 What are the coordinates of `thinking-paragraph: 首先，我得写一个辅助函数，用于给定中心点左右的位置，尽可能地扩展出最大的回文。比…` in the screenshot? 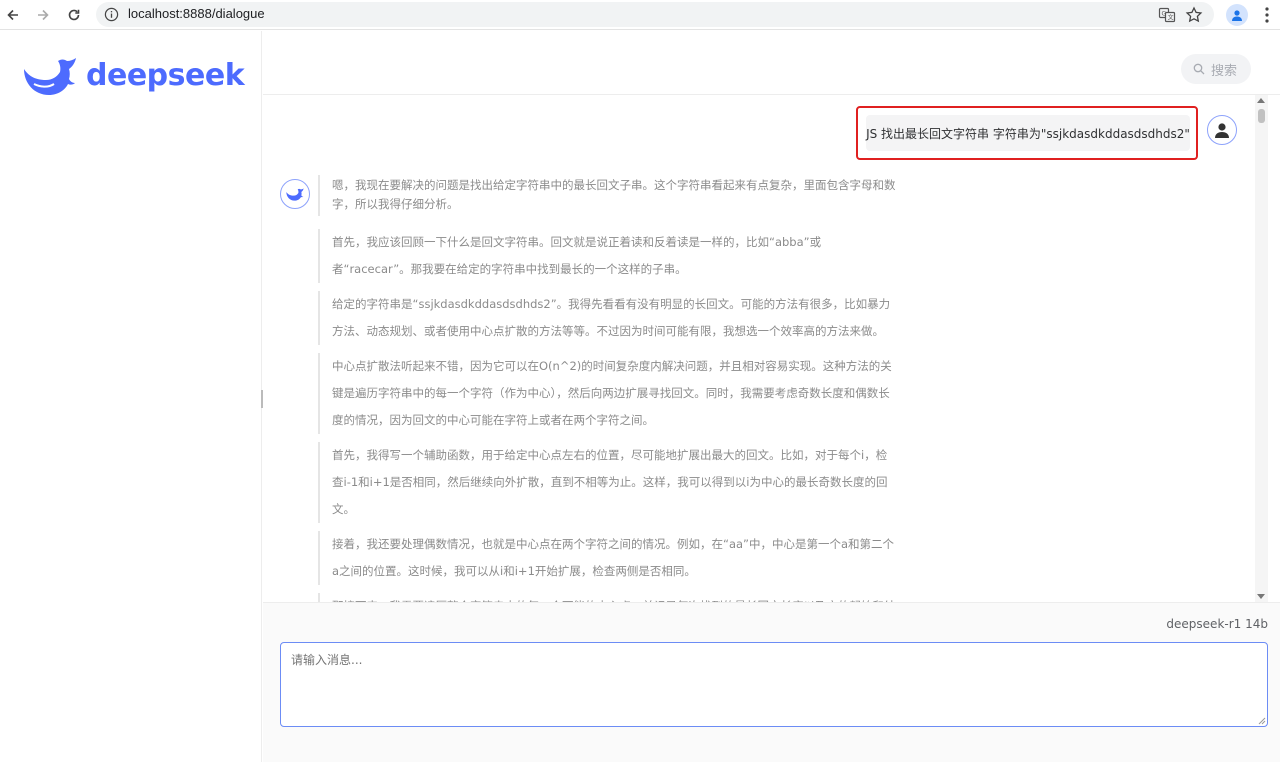 It's located at (608, 482).